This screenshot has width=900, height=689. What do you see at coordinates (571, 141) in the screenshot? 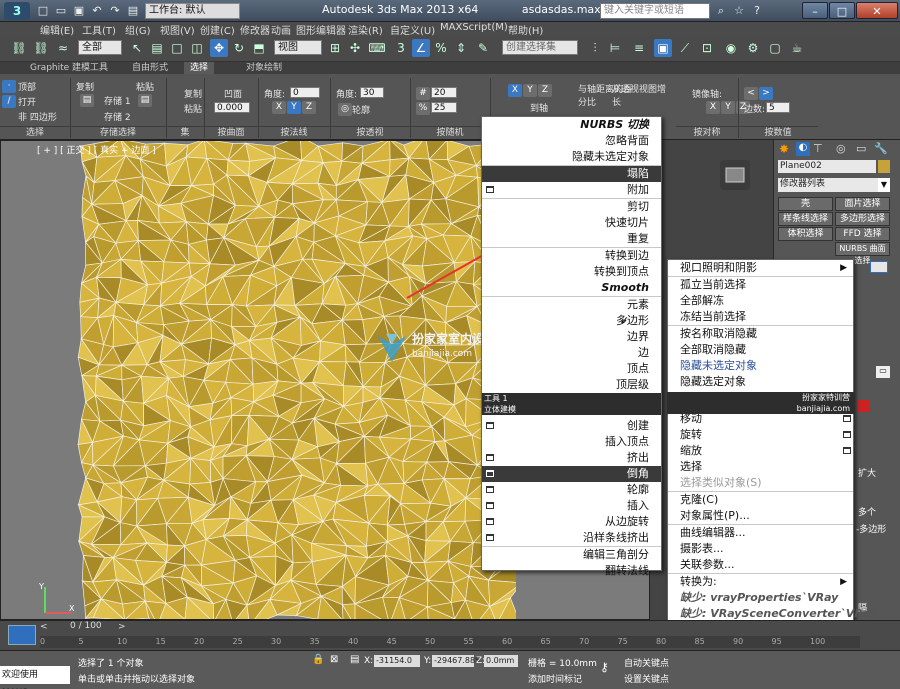
I see `menu-item: 忽略背面` at bounding box center [571, 141].